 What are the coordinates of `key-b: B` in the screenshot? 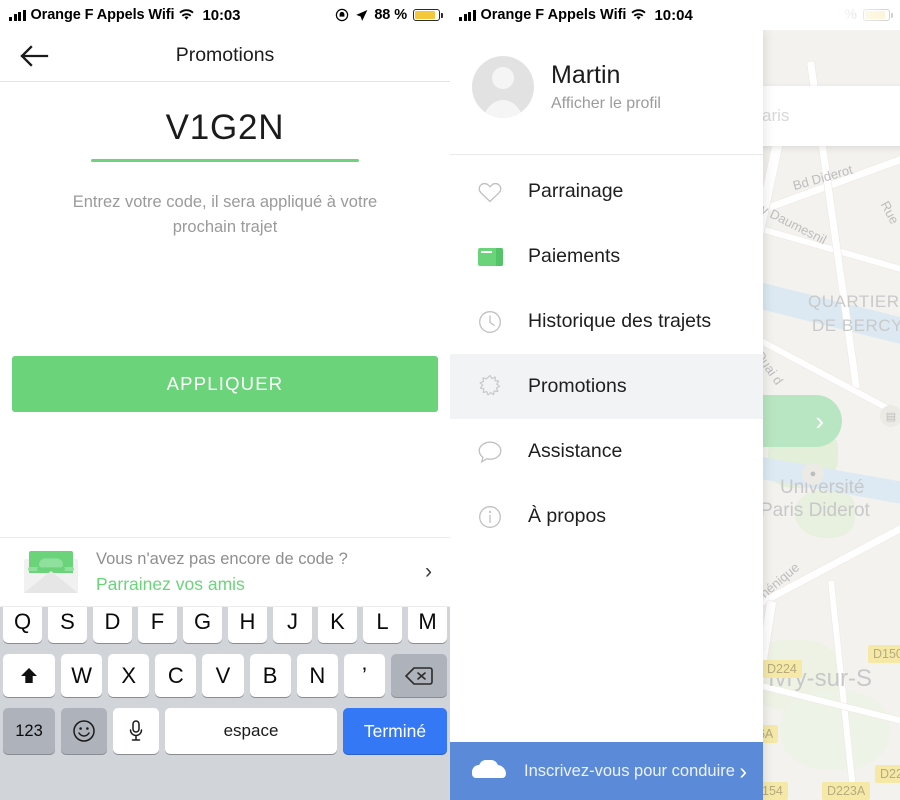 It's located at (270, 675).